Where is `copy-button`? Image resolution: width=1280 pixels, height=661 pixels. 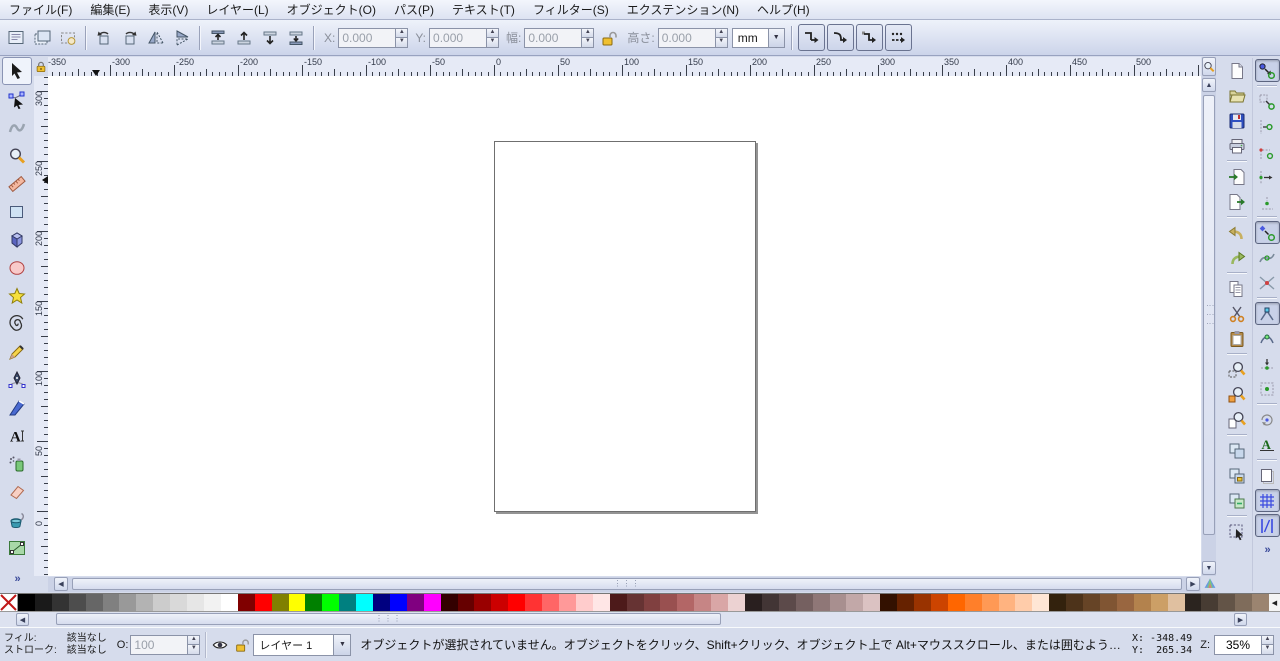
copy-button is located at coordinates (1237, 288).